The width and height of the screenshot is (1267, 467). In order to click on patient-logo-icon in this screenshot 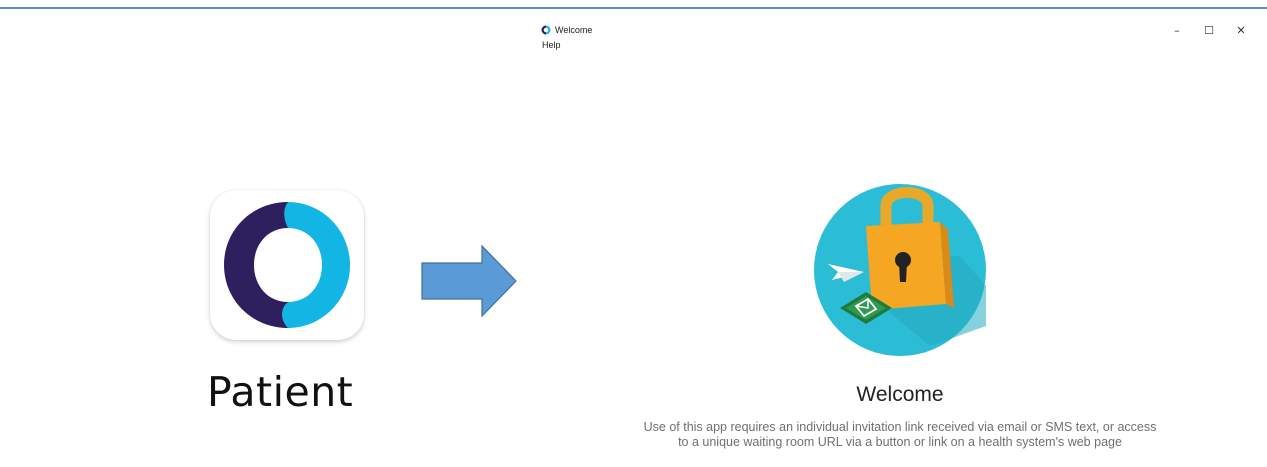, I will do `click(287, 265)`.